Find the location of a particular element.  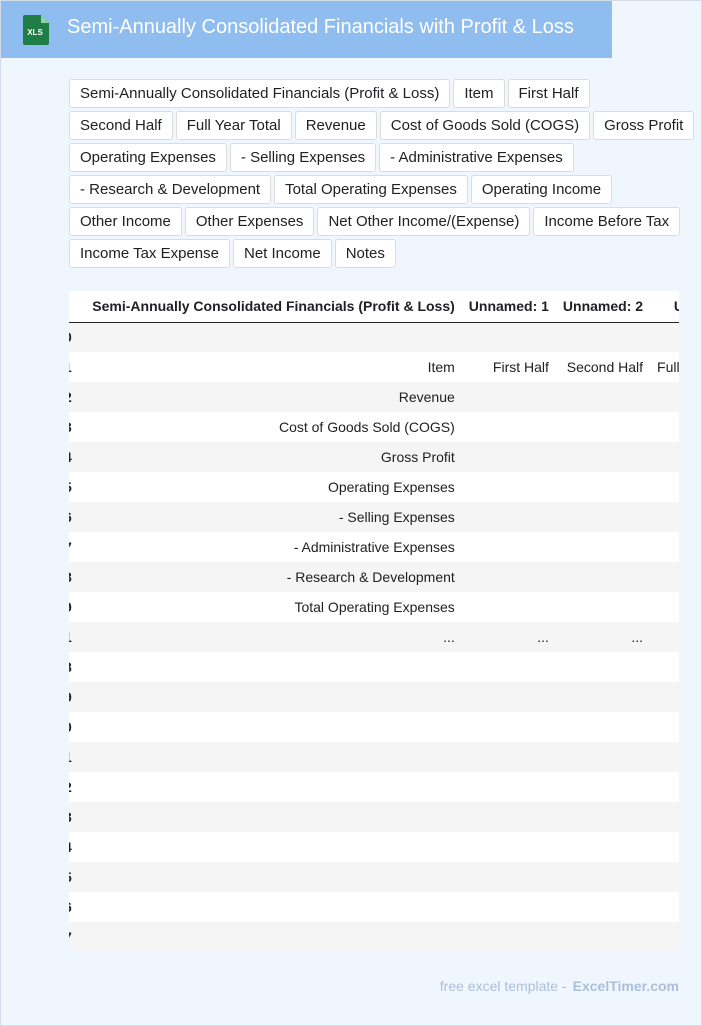

table-row: 6- Selling Expenses is located at coordinates (374, 517).